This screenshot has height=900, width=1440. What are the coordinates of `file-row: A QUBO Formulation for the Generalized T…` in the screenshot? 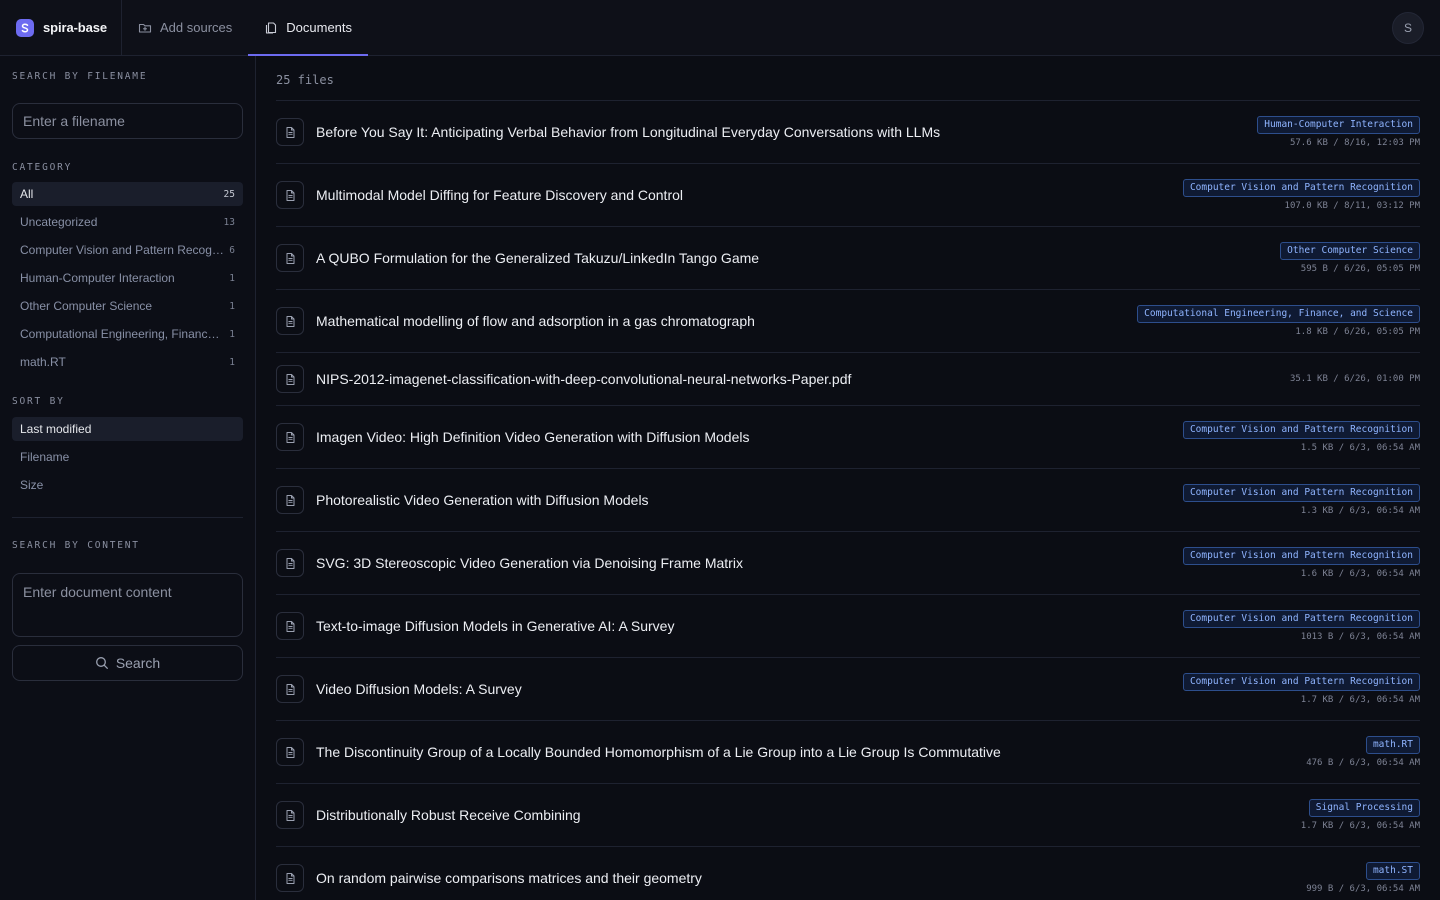 It's located at (848, 258).